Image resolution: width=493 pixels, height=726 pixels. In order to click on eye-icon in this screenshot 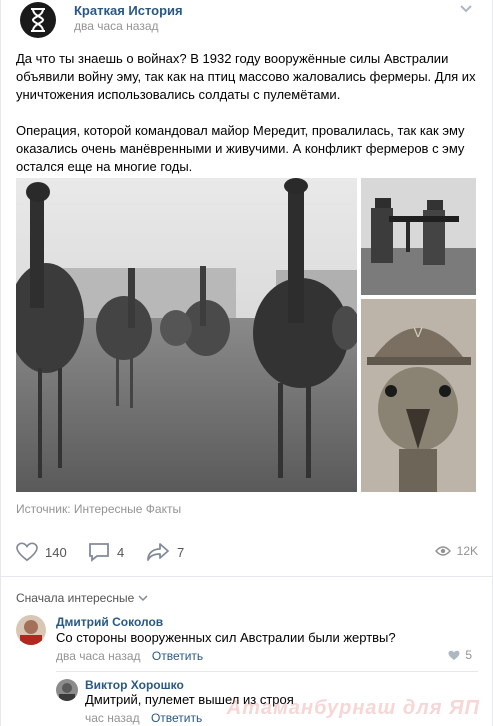, I will do `click(442, 551)`.